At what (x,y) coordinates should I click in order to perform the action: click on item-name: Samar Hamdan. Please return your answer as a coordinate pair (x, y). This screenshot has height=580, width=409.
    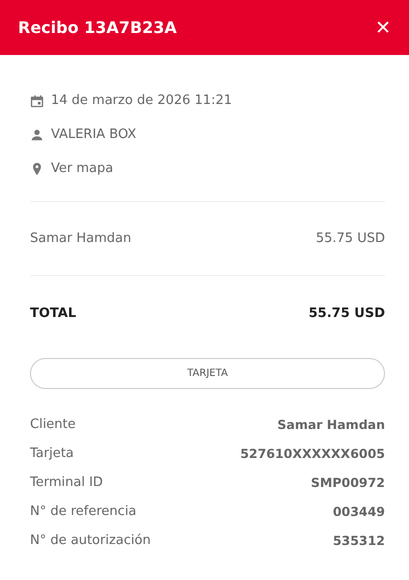
    Looking at the image, I should click on (81, 238).